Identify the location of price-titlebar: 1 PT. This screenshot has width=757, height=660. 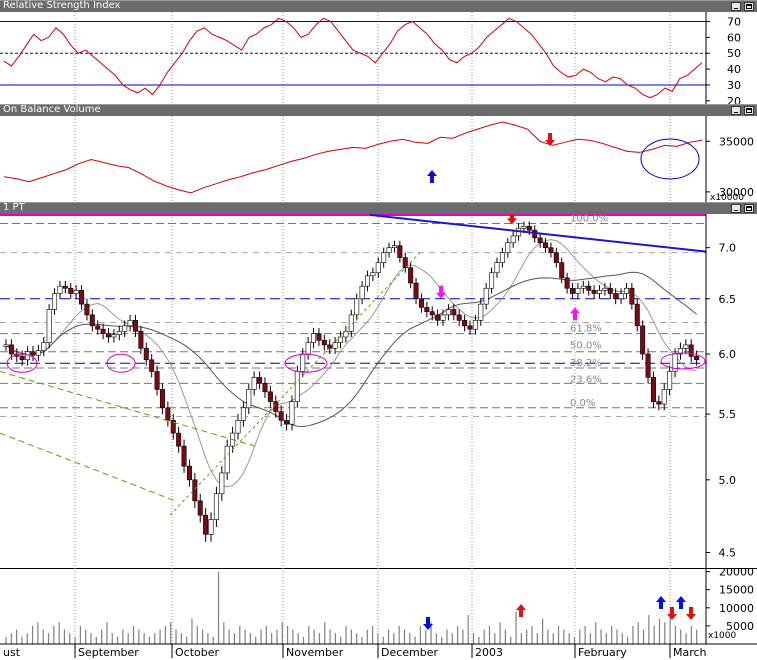
(378, 208).